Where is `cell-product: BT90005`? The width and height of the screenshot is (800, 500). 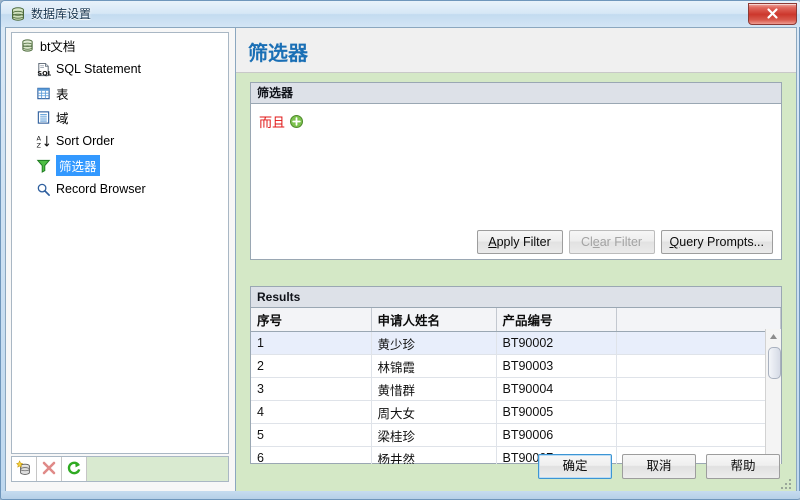
cell-product: BT90005 is located at coordinates (556, 412).